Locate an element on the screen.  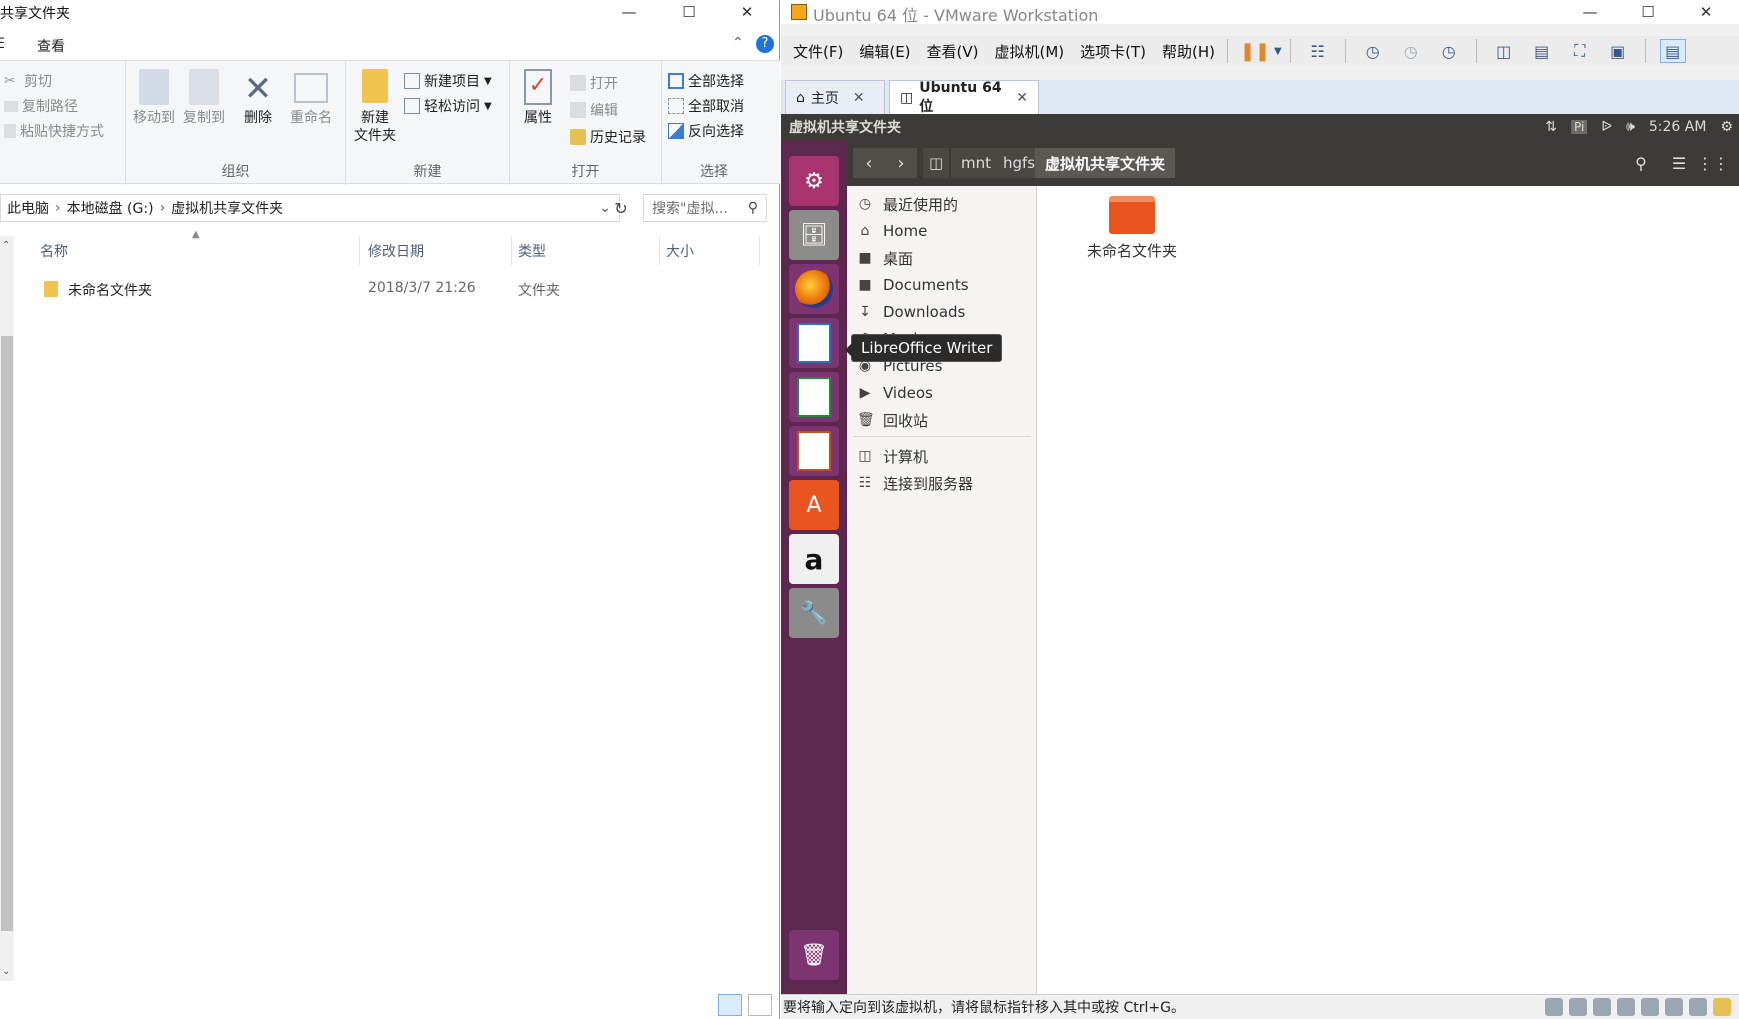
menu-view: 查看(V) is located at coordinates (953, 51).